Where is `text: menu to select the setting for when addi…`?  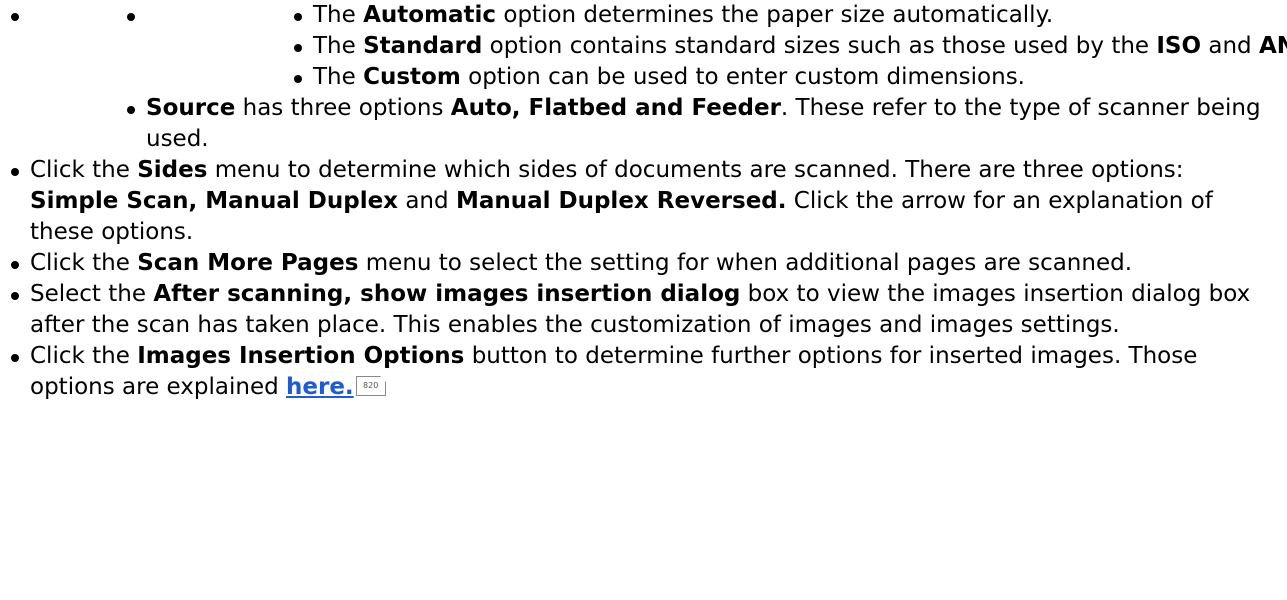 text: menu to select the setting for when addi… is located at coordinates (745, 263).